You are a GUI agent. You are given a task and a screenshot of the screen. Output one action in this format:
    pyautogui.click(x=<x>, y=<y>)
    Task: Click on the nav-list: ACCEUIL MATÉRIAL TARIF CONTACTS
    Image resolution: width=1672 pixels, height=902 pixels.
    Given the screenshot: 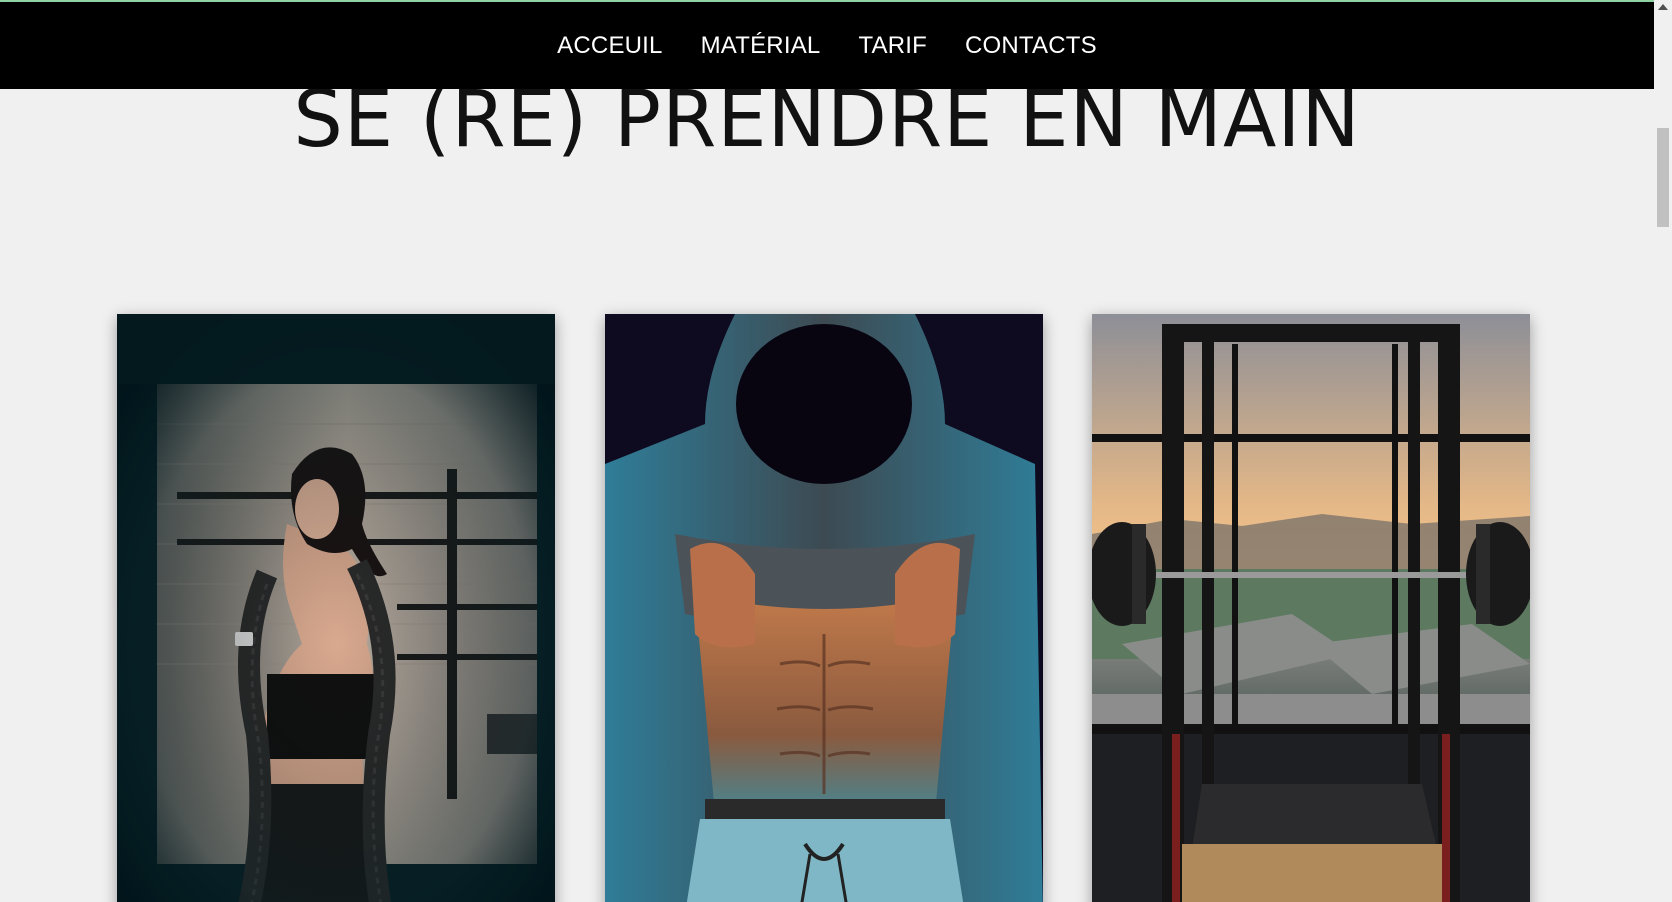 What is the action you would take?
    pyautogui.click(x=827, y=46)
    